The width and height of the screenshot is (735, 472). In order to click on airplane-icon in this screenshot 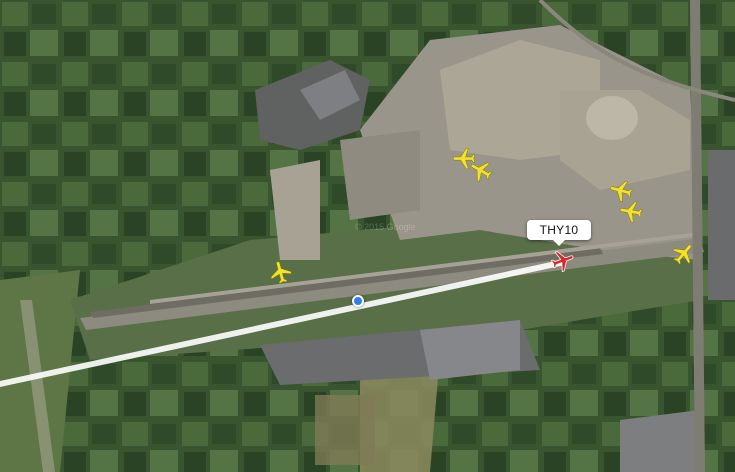, I will do `click(631, 212)`.